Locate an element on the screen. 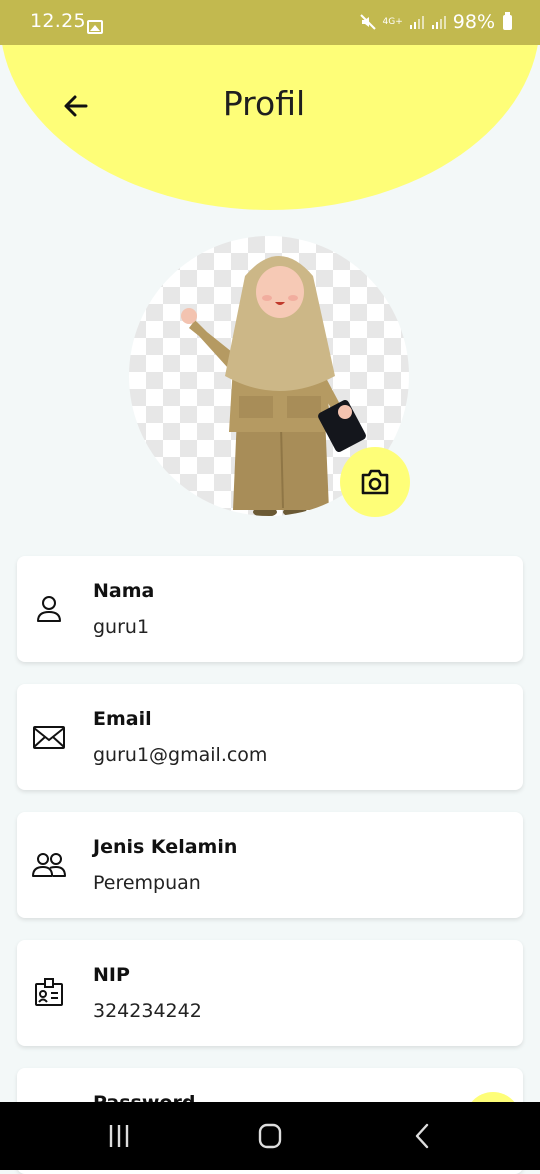  field-value: 324234242 is located at coordinates (147, 1011).